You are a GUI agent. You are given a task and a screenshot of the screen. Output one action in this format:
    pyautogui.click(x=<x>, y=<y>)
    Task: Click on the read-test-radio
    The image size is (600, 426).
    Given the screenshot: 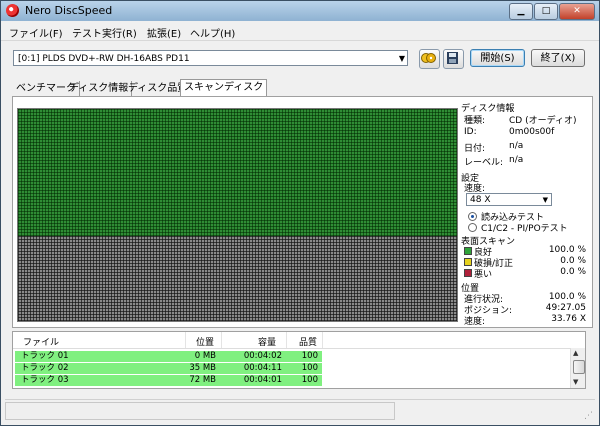 What is the action you would take?
    pyautogui.click(x=472, y=216)
    